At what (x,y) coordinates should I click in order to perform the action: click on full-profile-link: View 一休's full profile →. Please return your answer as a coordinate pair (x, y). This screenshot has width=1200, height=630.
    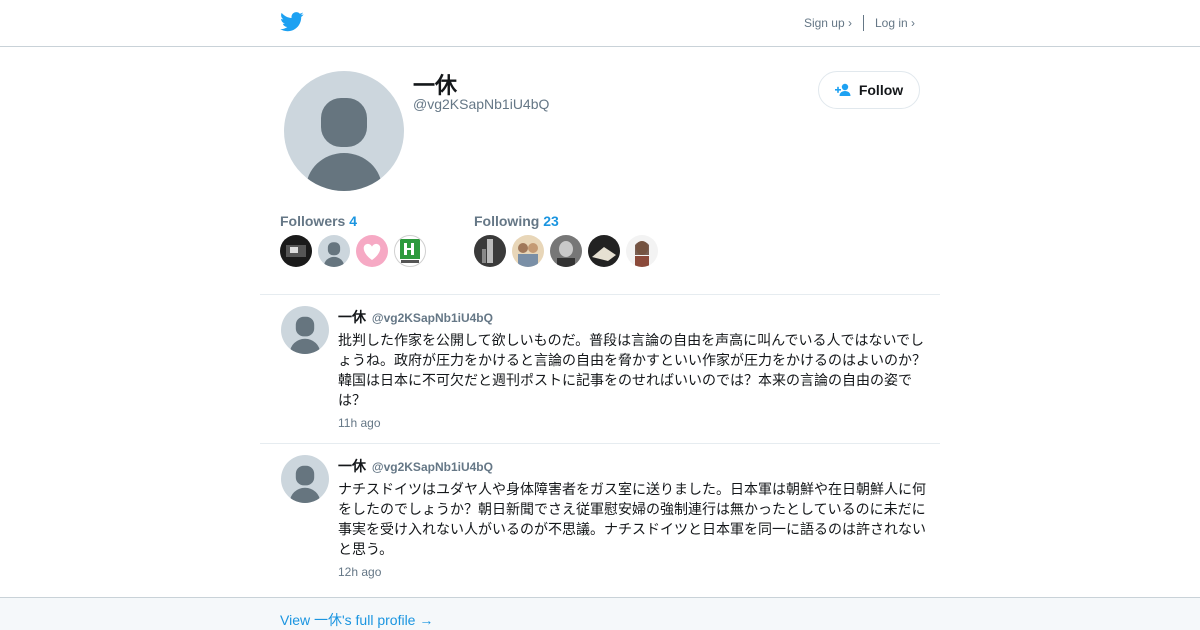
    Looking at the image, I should click on (356, 620).